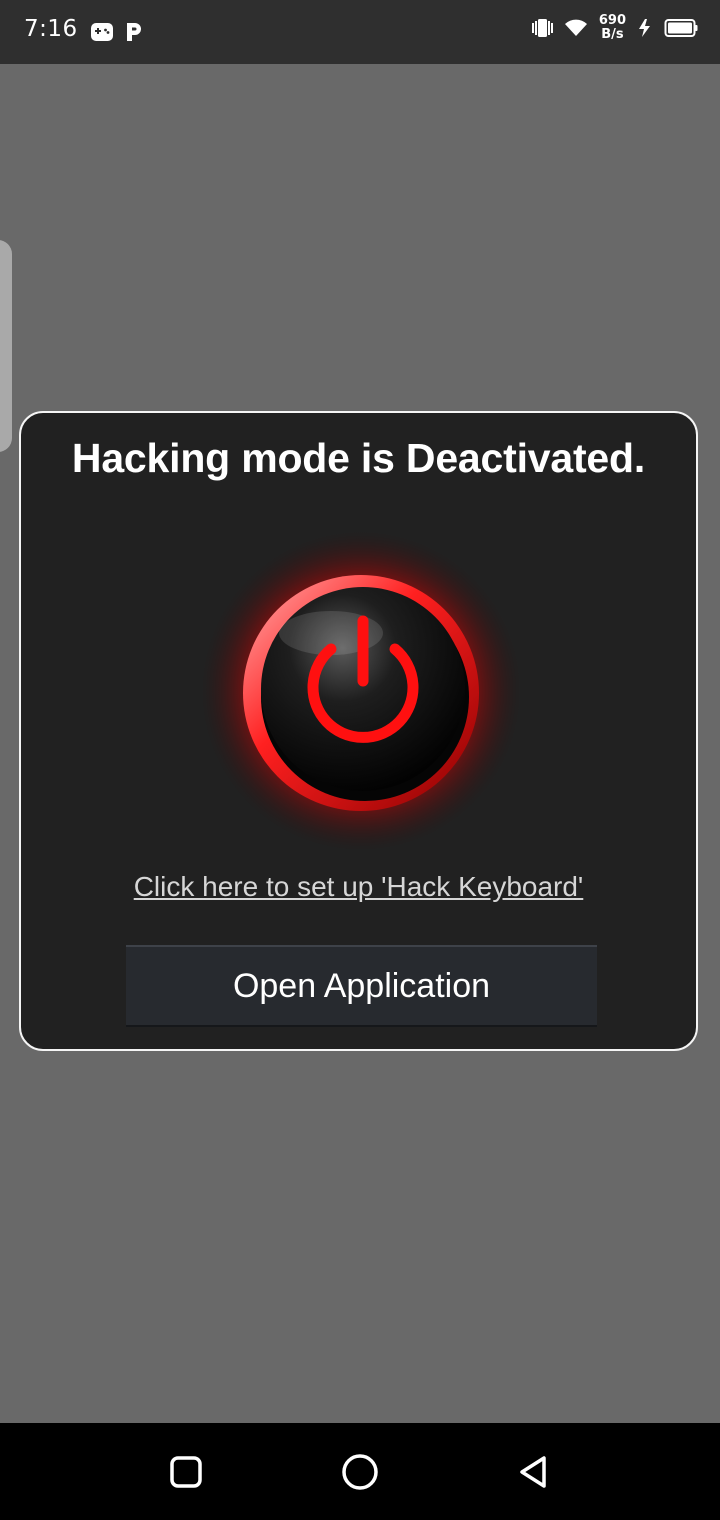 This screenshot has width=720, height=1520. I want to click on dialog-title: Hacking mode is Deactivated., so click(358, 458).